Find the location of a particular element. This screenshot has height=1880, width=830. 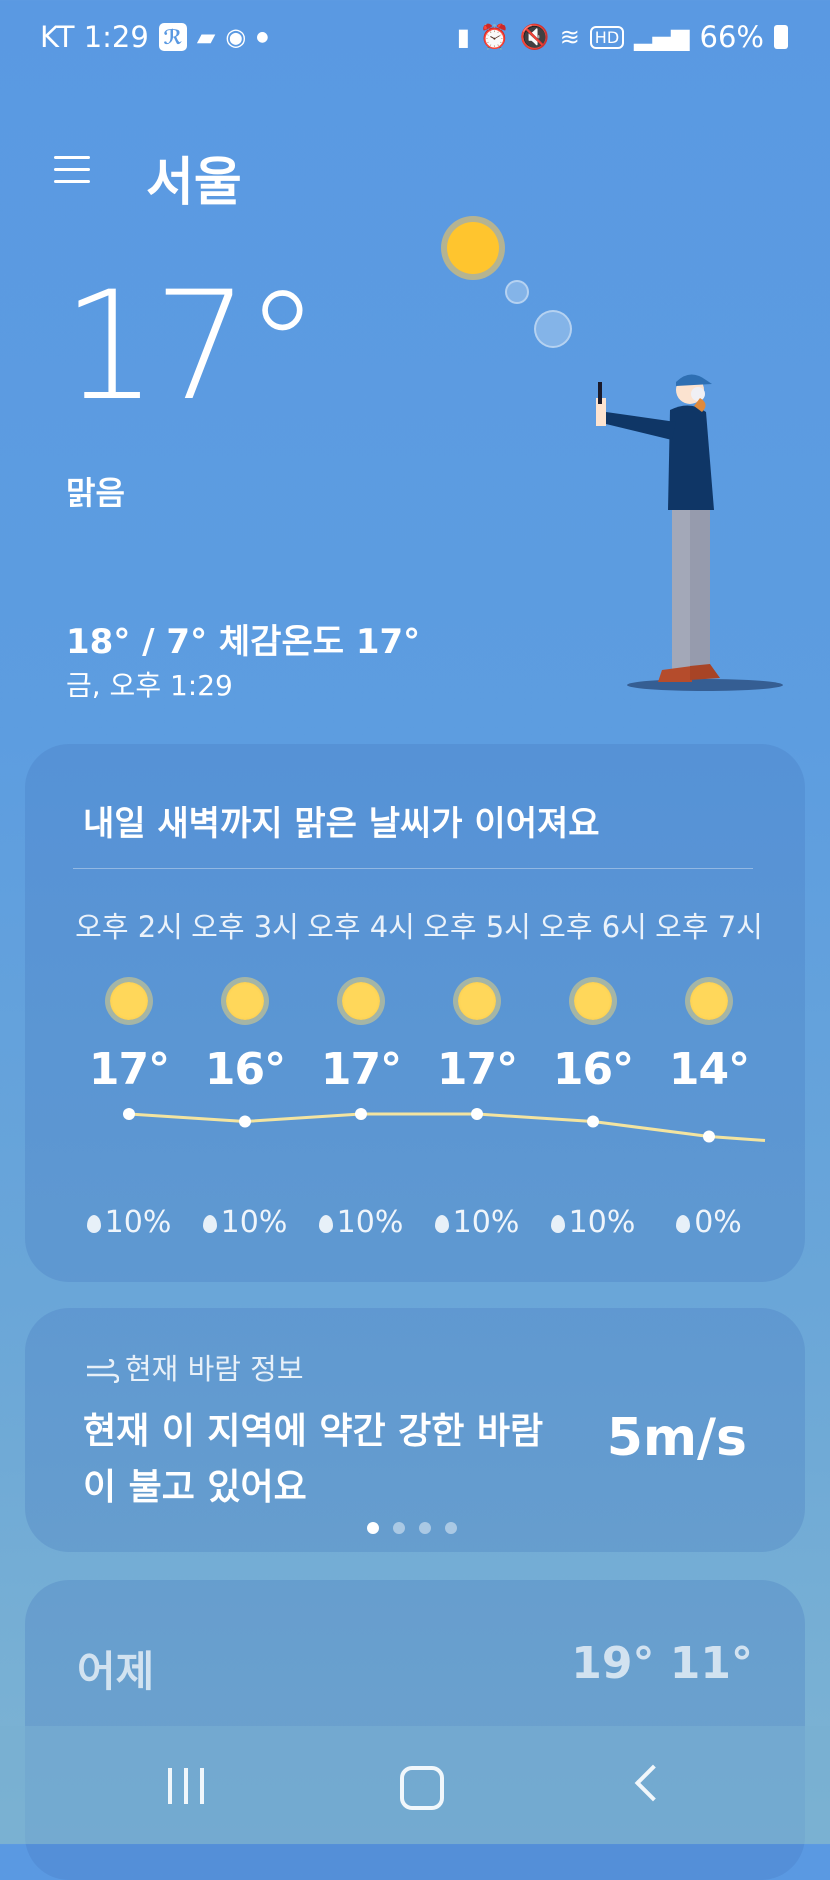

recent-apps-button is located at coordinates (186, 1786).